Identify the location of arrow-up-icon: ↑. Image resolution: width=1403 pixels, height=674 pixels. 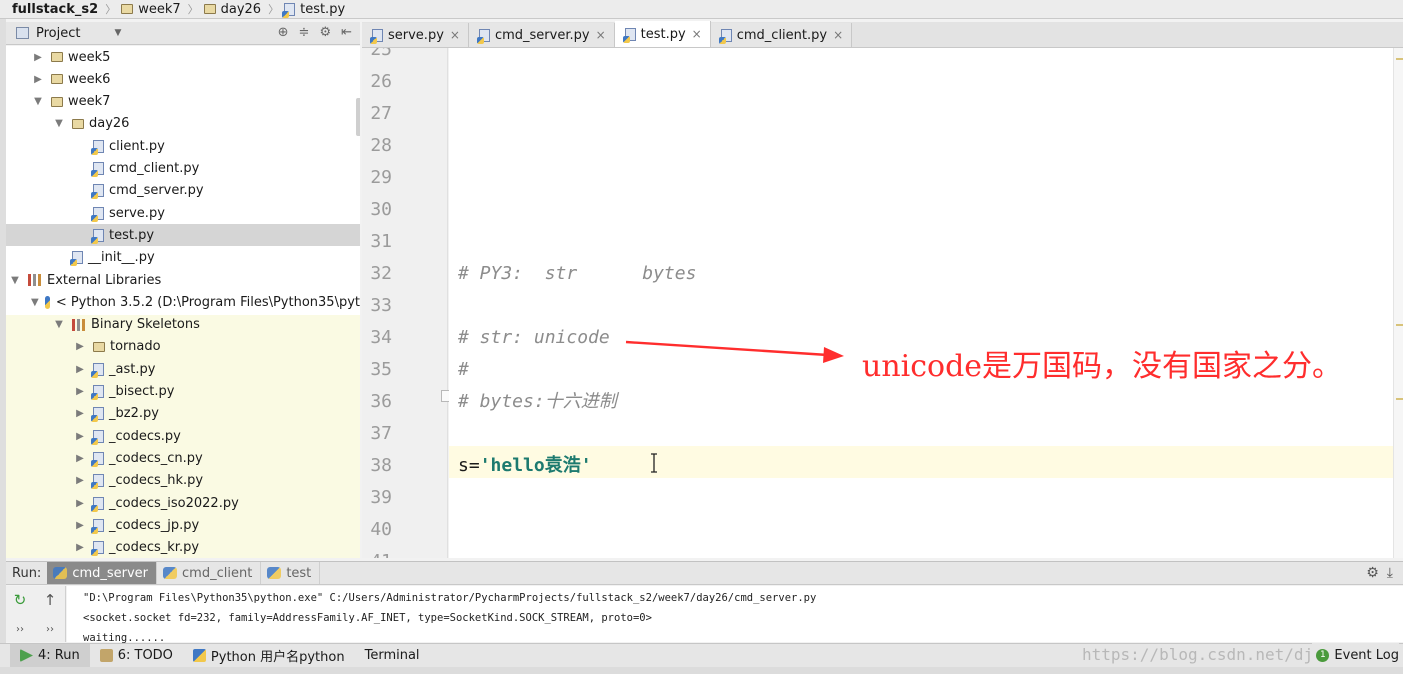
(50, 600).